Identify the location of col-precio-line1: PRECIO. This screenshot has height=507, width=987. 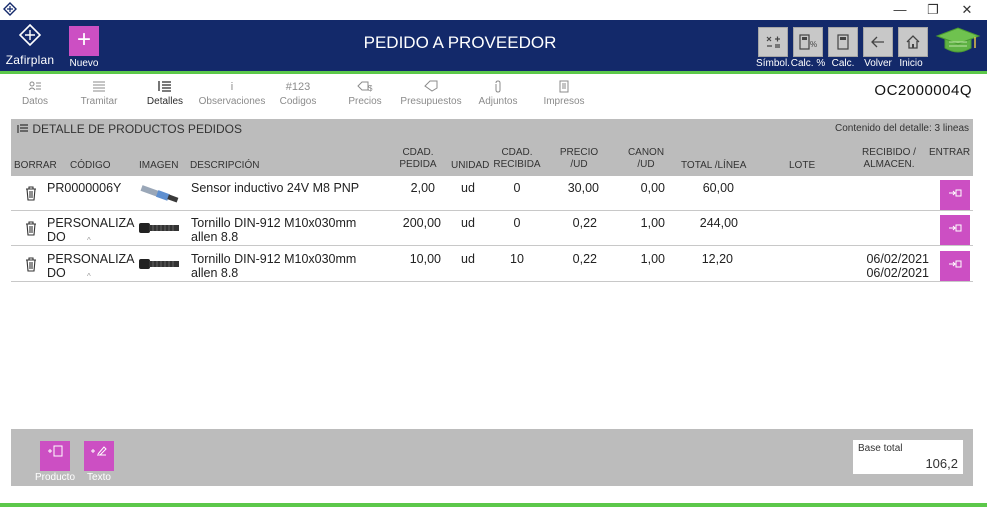
(579, 152).